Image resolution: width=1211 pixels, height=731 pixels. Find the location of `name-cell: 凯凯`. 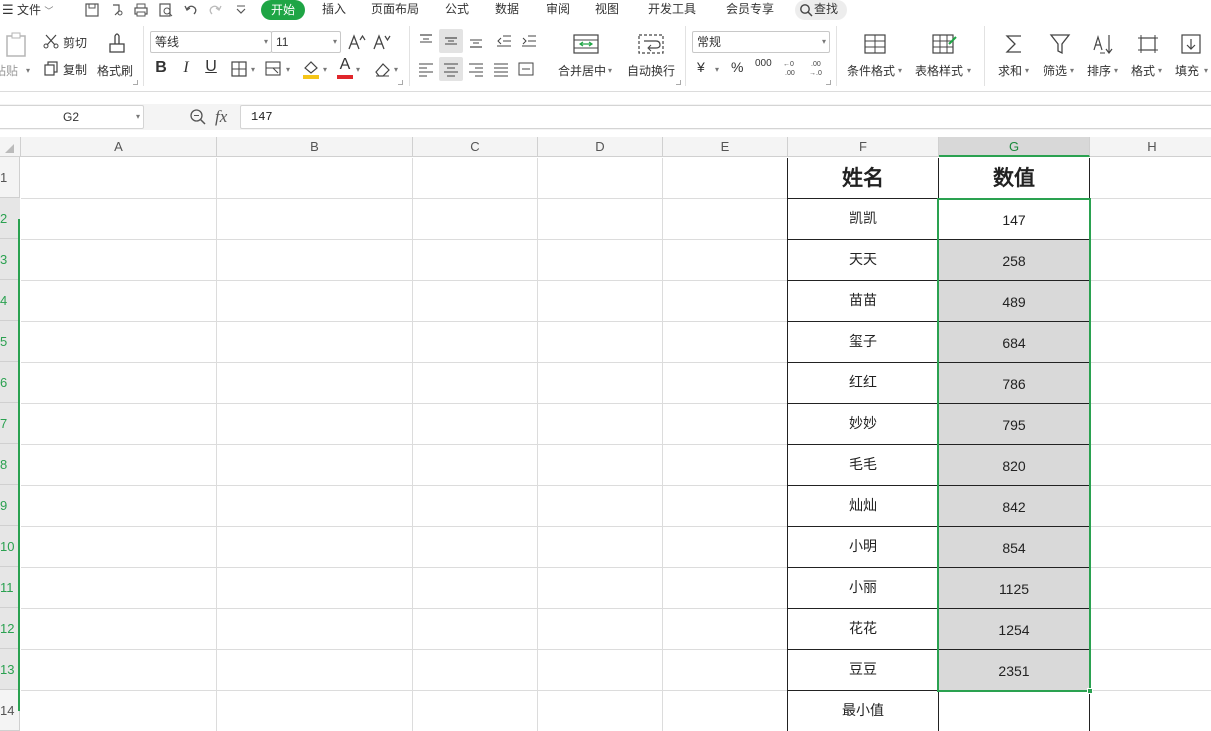

name-cell: 凯凯 is located at coordinates (863, 219).